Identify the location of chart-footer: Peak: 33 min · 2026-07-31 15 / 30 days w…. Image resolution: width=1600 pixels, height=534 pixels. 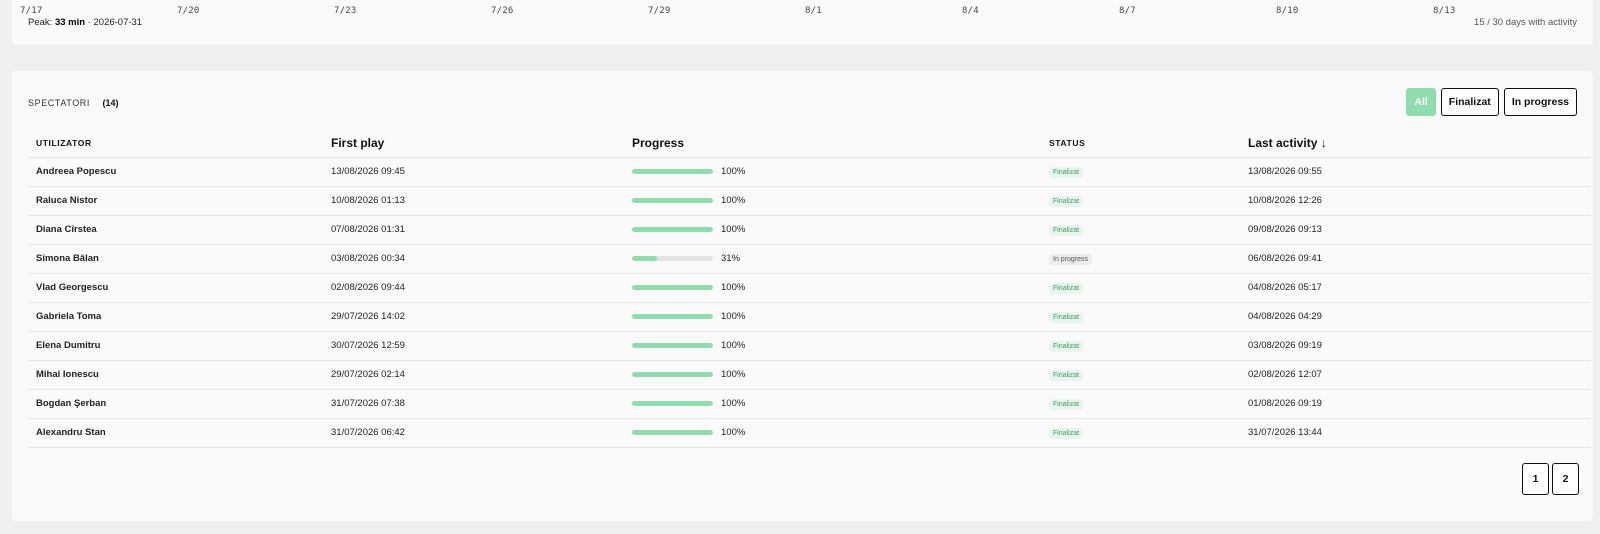
(802, 22).